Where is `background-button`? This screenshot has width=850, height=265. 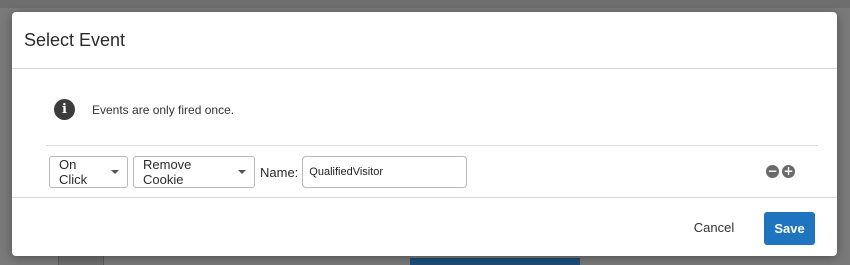 background-button is located at coordinates (495, 261).